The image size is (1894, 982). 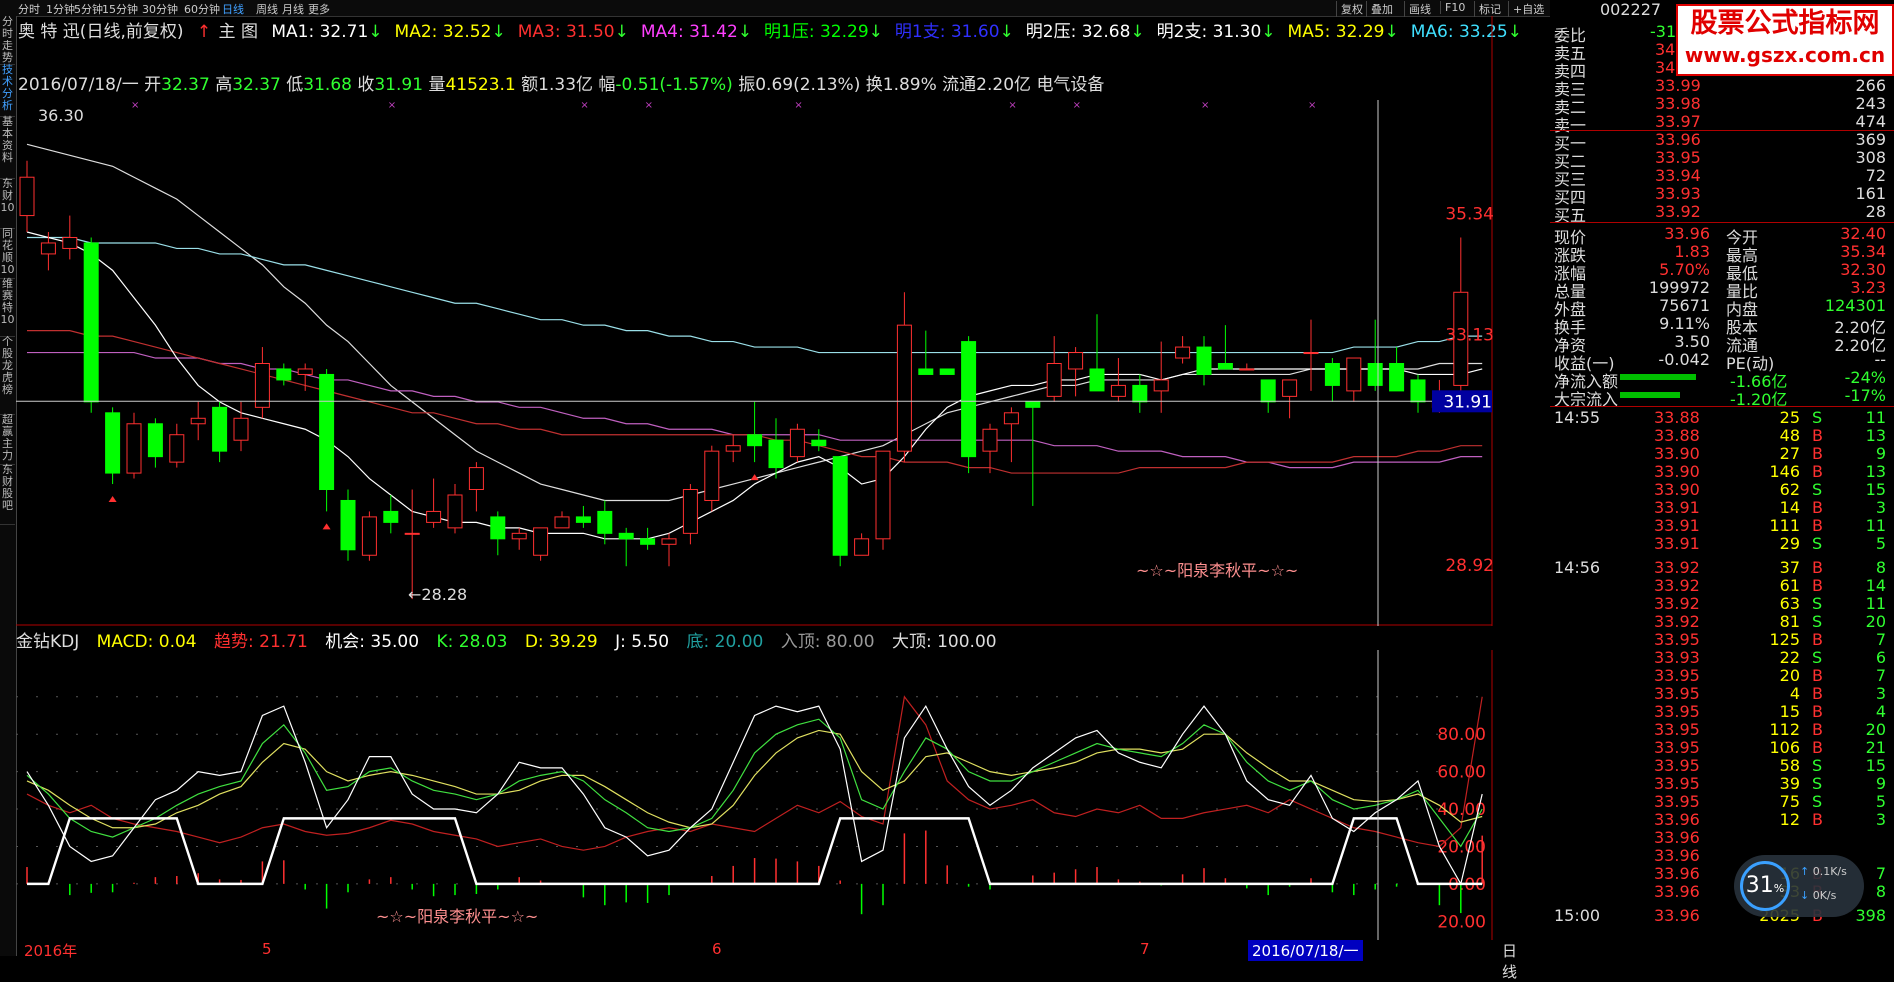 I want to click on stat-value-b-1: 35.34, so click(x=1863, y=251).